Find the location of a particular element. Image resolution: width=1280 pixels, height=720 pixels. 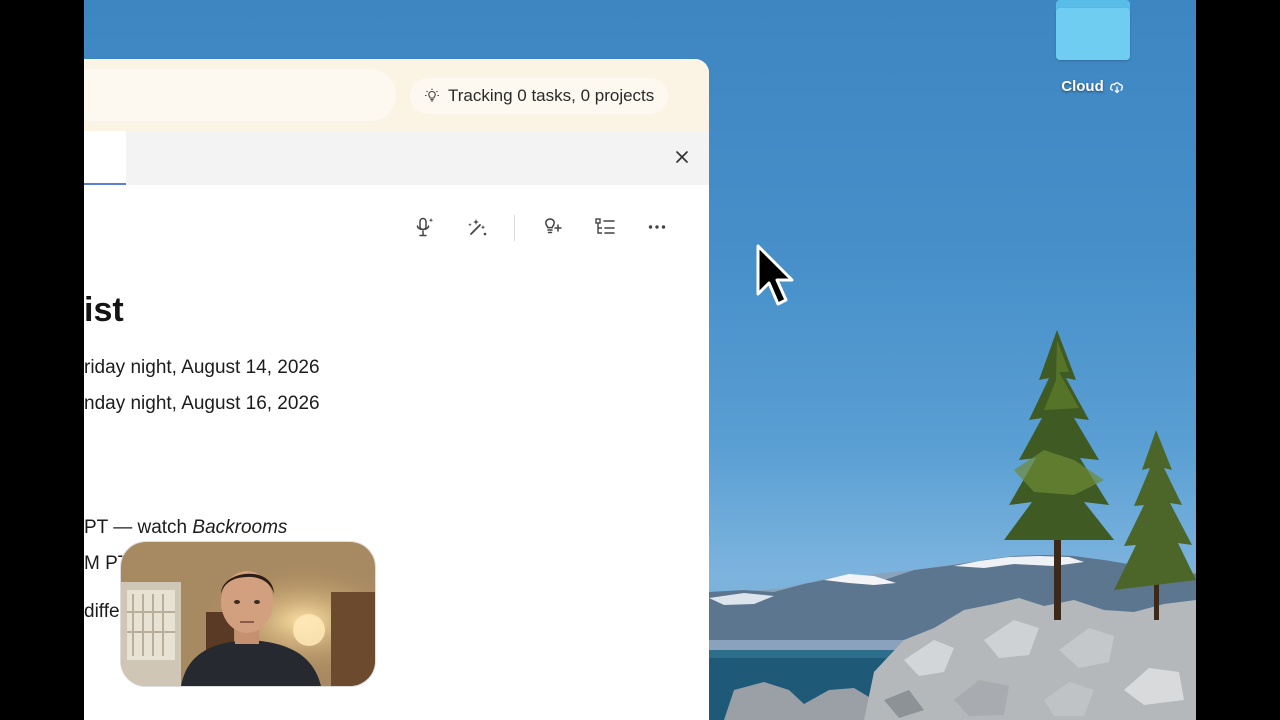

voice-ai-button is located at coordinates (425, 227).